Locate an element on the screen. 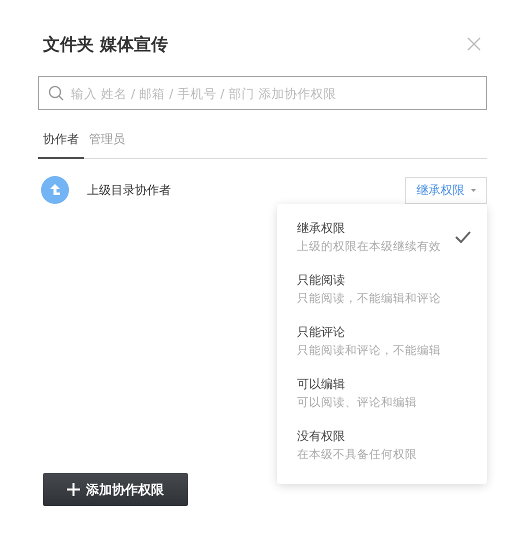 This screenshot has height=533, width=522. option-description: 在本级不具备任何权限 is located at coordinates (357, 454).